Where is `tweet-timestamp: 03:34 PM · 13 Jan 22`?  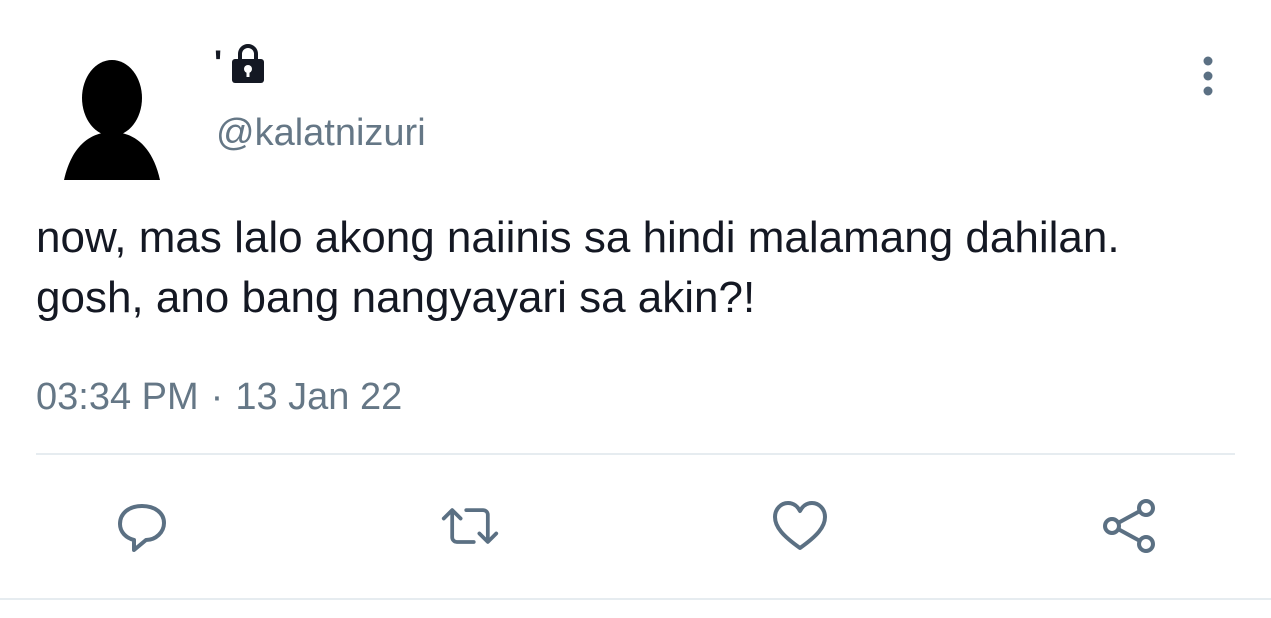
tweet-timestamp: 03:34 PM · 13 Jan 22 is located at coordinates (219, 397).